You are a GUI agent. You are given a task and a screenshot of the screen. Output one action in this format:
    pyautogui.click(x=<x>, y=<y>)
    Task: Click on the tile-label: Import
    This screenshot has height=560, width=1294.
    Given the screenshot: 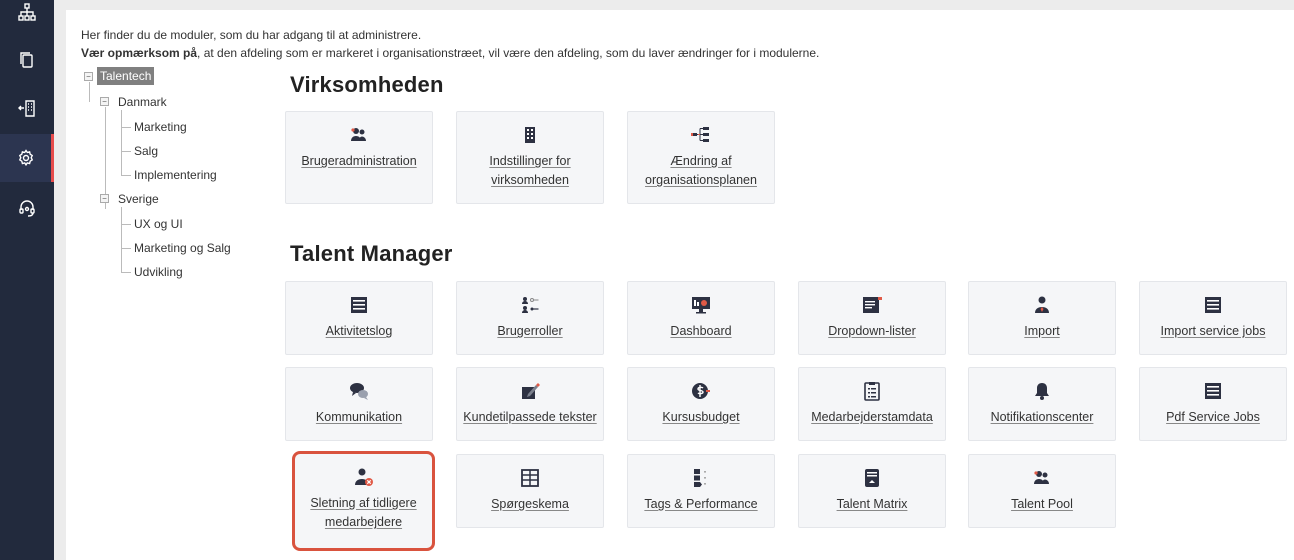 What is the action you would take?
    pyautogui.click(x=1042, y=331)
    